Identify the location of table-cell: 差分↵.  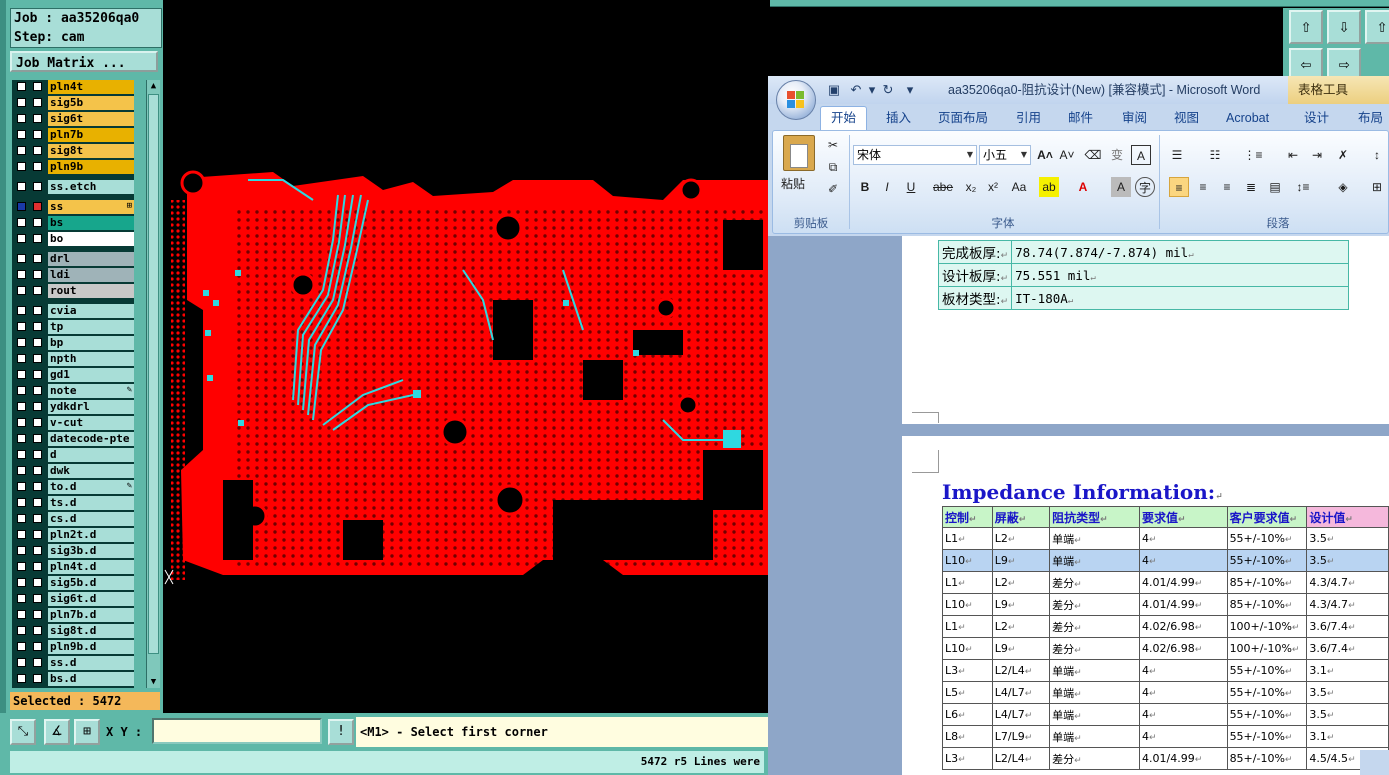
(1094, 604).